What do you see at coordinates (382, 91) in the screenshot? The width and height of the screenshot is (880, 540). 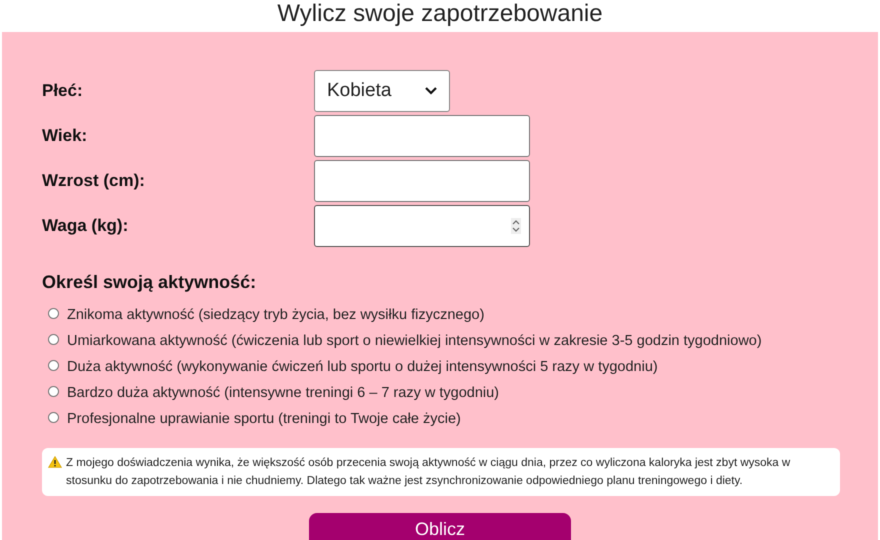 I see `gender-select: Kobieta` at bounding box center [382, 91].